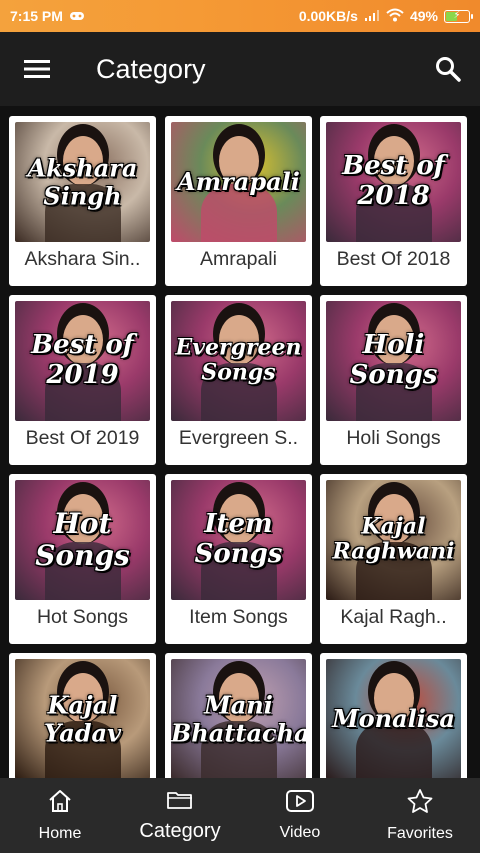  What do you see at coordinates (36, 16) in the screenshot?
I see `status-time: 7:15 PM` at bounding box center [36, 16].